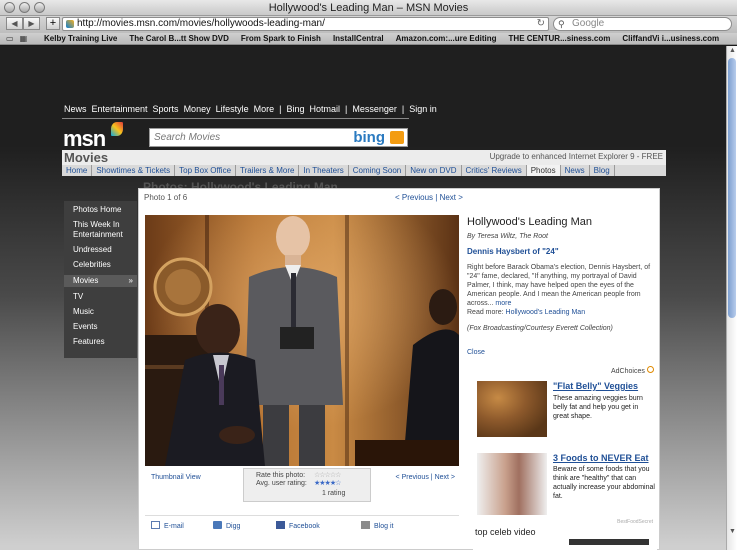 The width and height of the screenshot is (737, 550). I want to click on subnav-coming-soon: Coming Soon, so click(378, 170).